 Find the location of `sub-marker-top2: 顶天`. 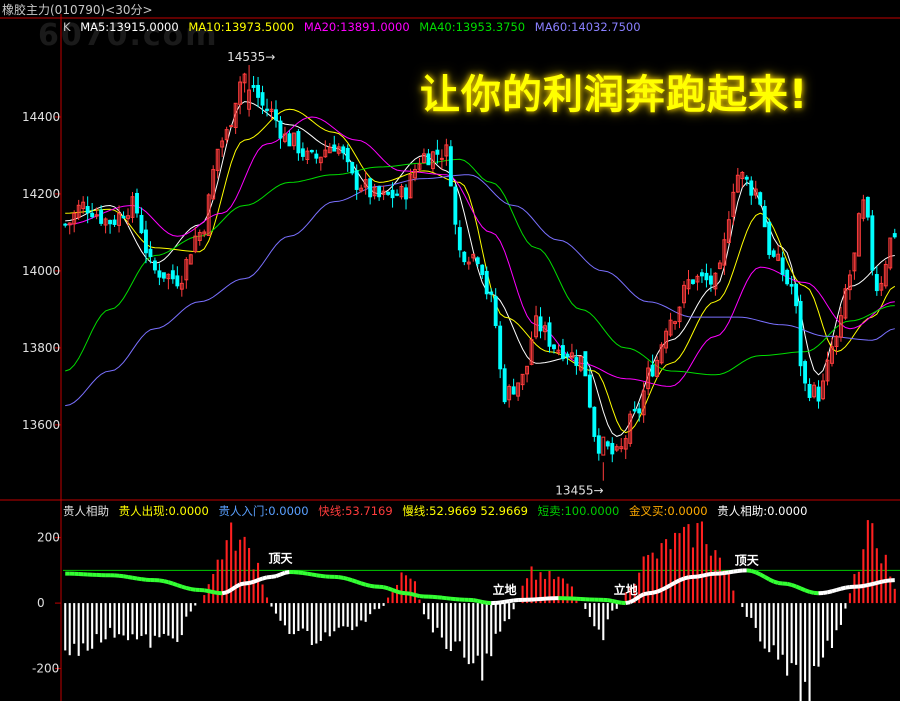

sub-marker-top2: 顶天 is located at coordinates (747, 560).